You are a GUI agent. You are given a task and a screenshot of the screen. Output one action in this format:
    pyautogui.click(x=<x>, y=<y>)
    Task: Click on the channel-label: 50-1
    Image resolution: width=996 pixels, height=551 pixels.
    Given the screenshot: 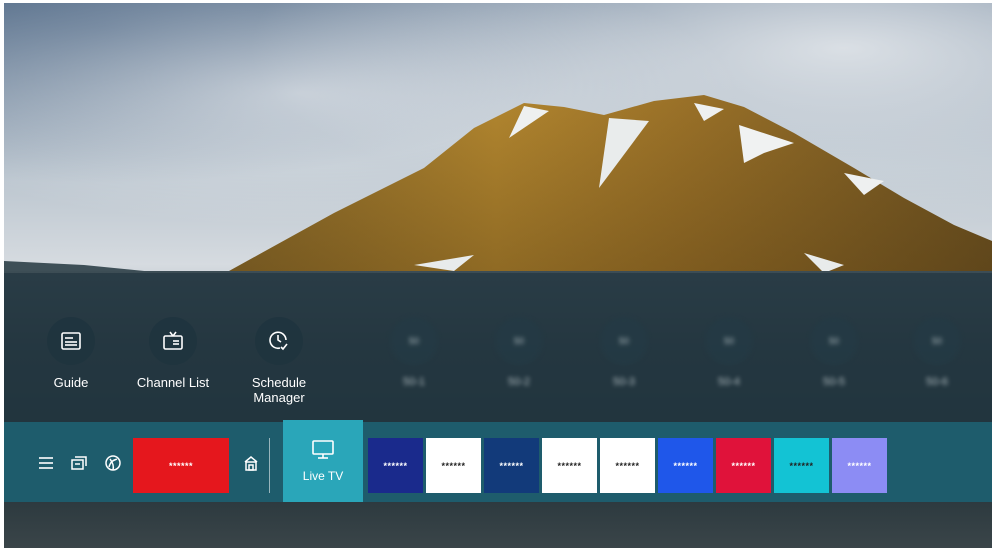 What is the action you would take?
    pyautogui.click(x=414, y=382)
    